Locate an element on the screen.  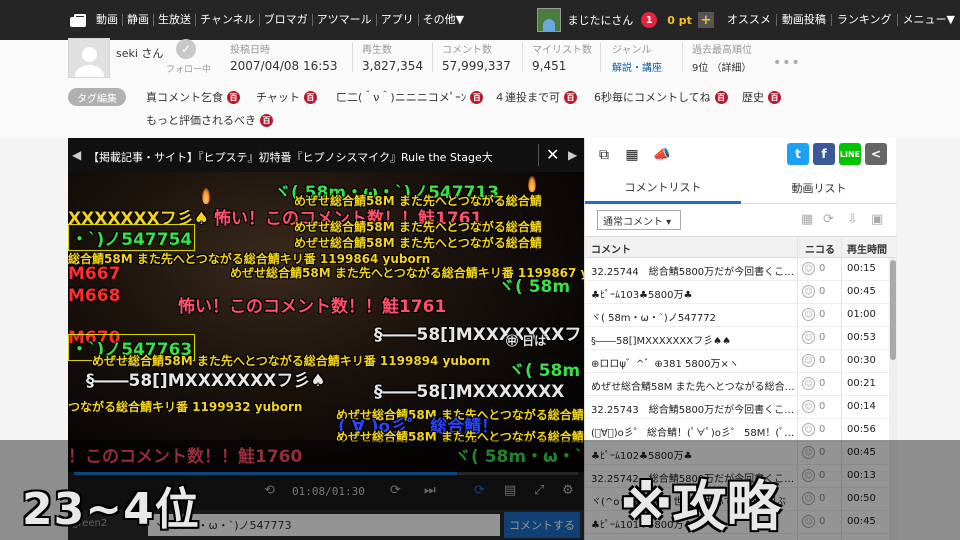
tag-item: チャット百 is located at coordinates (286, 97).